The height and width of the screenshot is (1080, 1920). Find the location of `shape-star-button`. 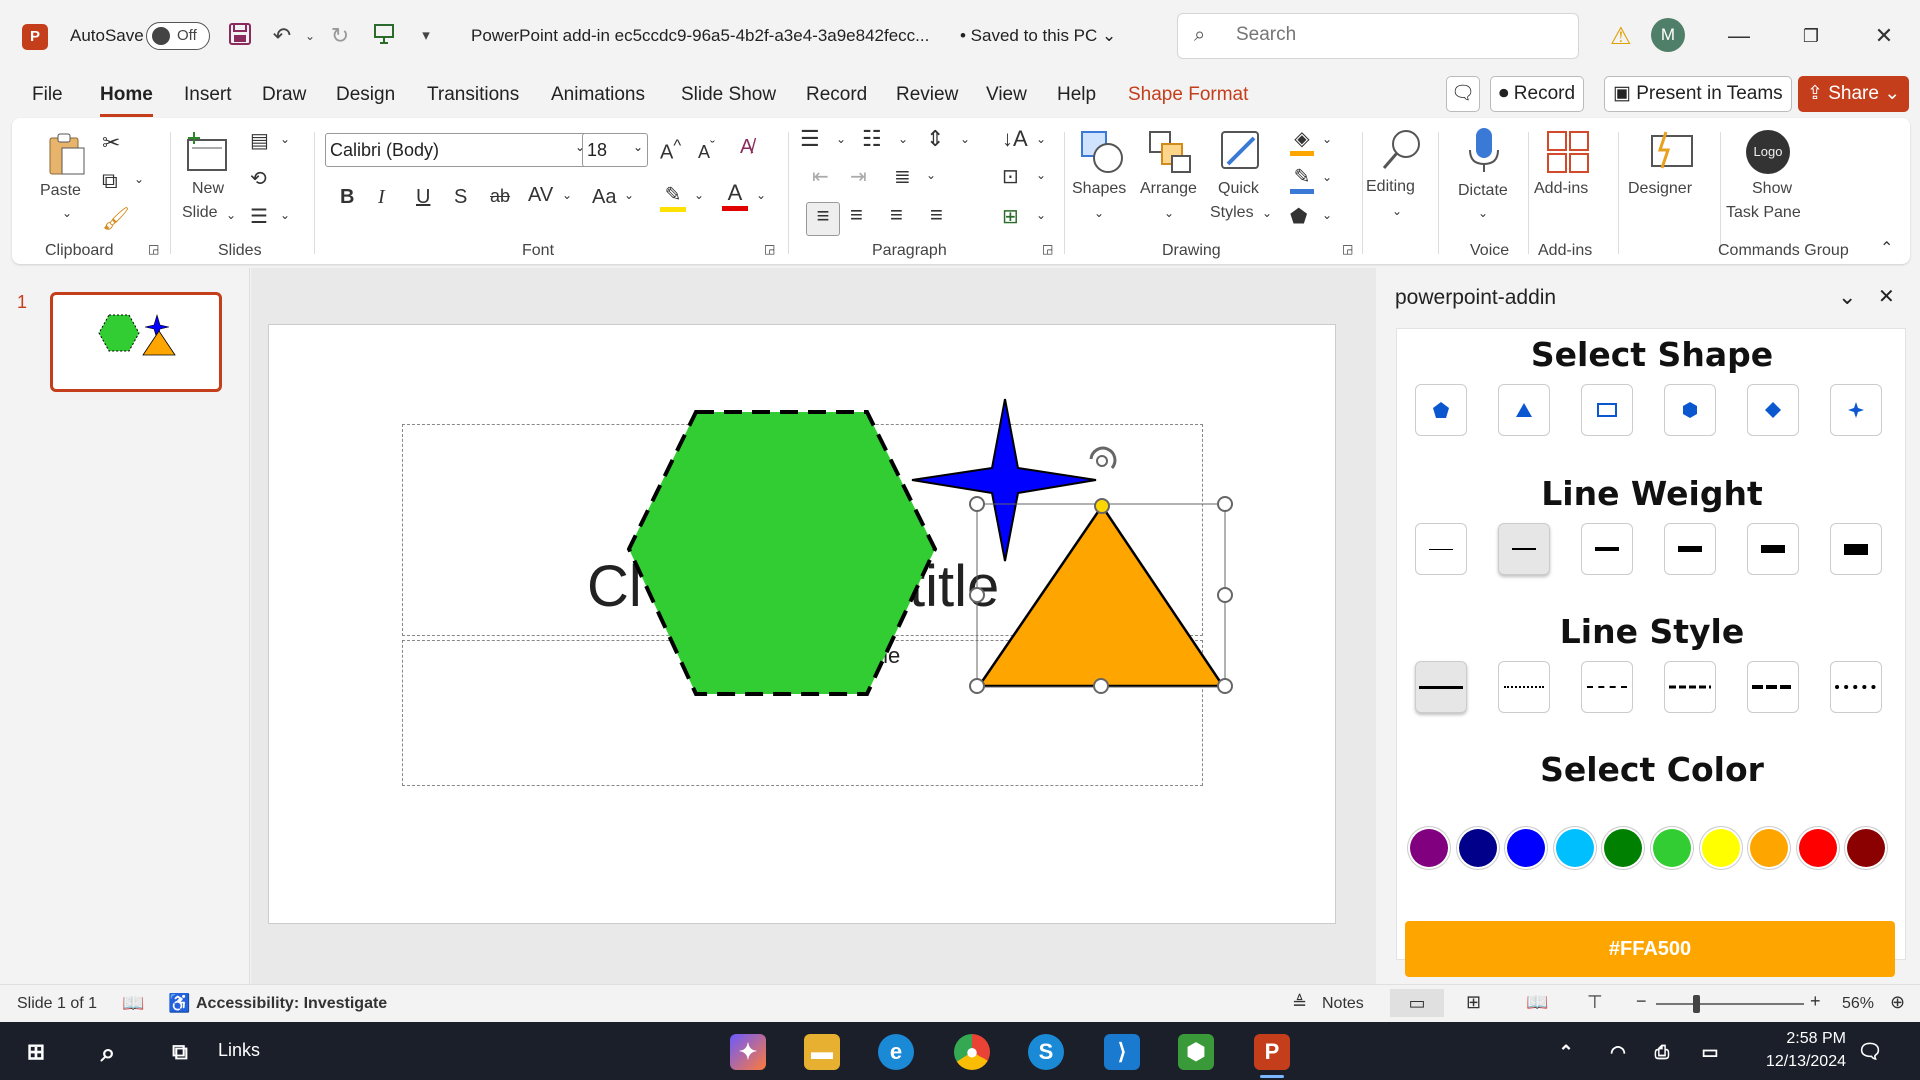

shape-star-button is located at coordinates (1856, 410).